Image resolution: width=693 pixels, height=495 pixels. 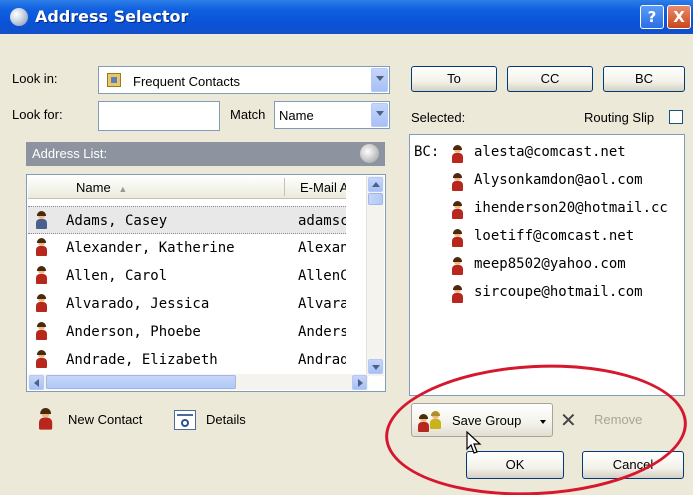 I want to click on cc-button: CC, so click(x=550, y=79).